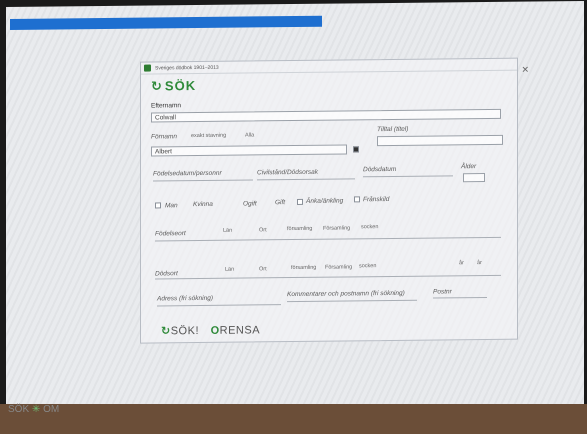 This screenshot has width=587, height=434. Describe the element at coordinates (325, 201) in the screenshot. I see `anka-label: Änka/änkling` at that location.